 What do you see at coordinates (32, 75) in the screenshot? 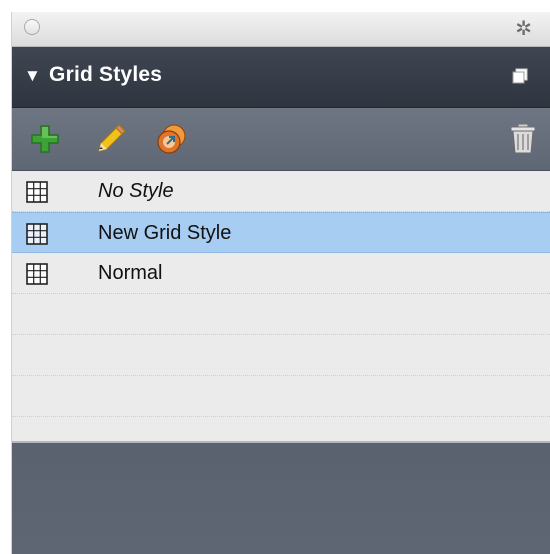
I see `disclosure-triangle-icon: ▼` at bounding box center [32, 75].